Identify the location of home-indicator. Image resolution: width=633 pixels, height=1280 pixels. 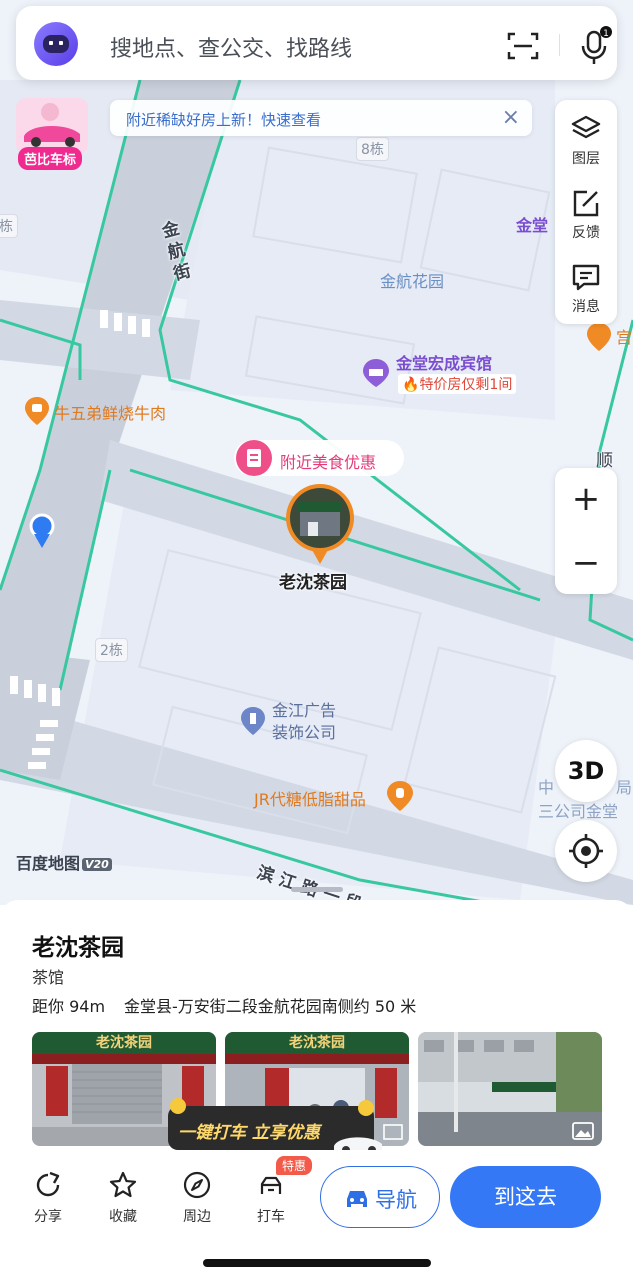
(317, 1263).